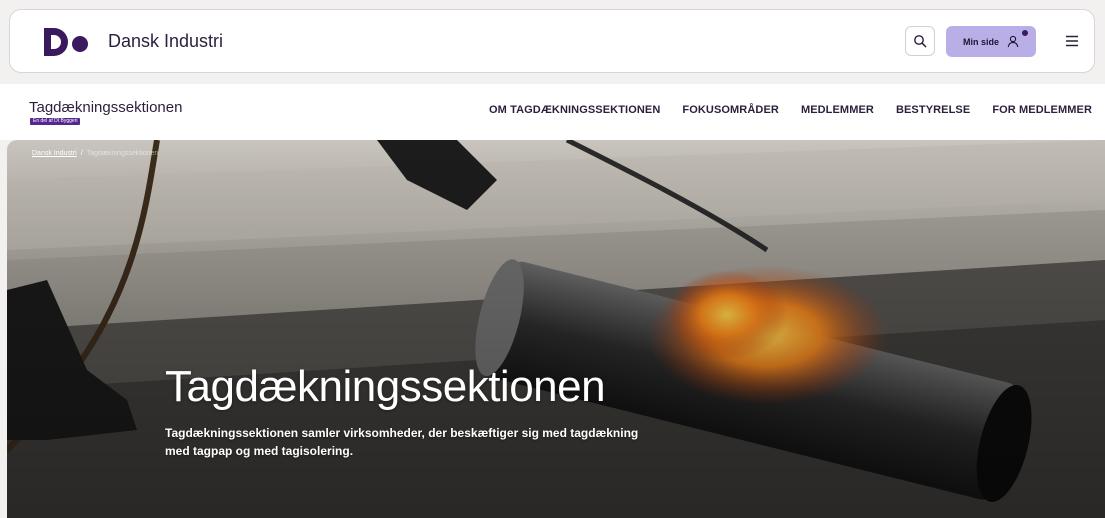 This screenshot has height=518, width=1105. I want to click on brand-name: Dansk Industri, so click(165, 41).